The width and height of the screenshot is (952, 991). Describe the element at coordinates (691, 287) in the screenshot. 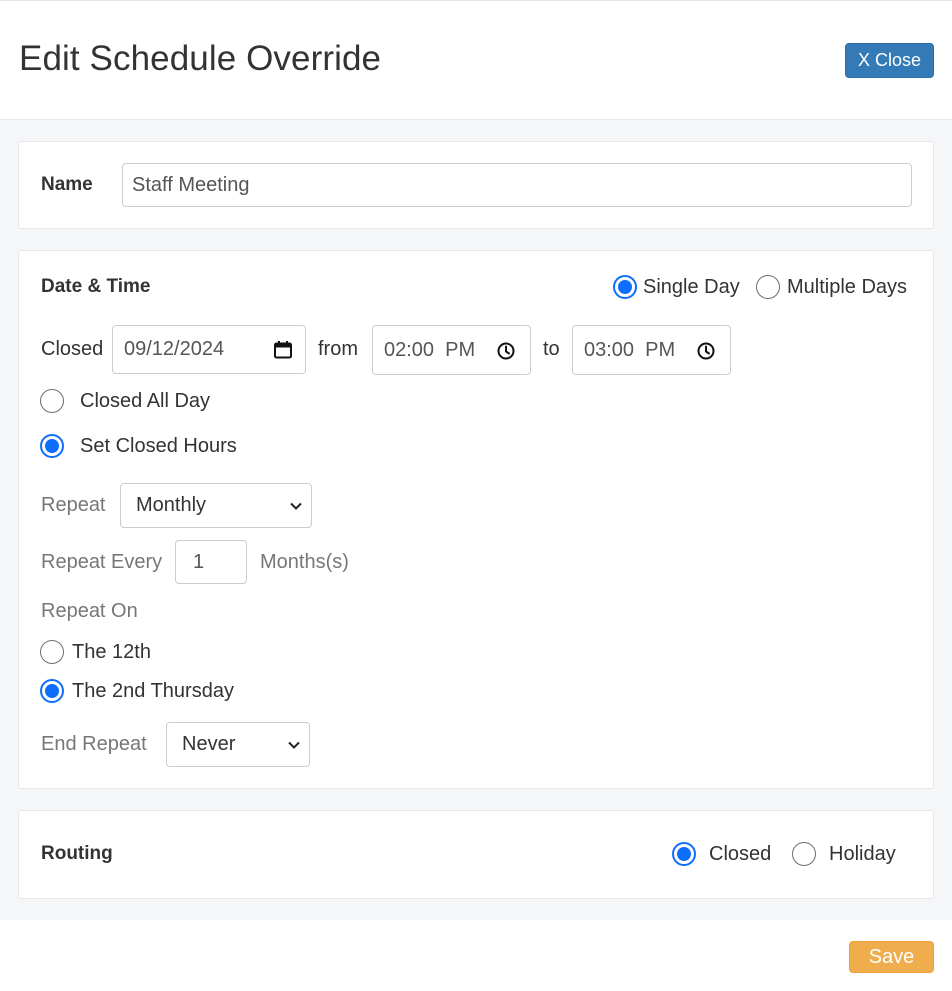

I see `single-day-label: Single Day` at that location.